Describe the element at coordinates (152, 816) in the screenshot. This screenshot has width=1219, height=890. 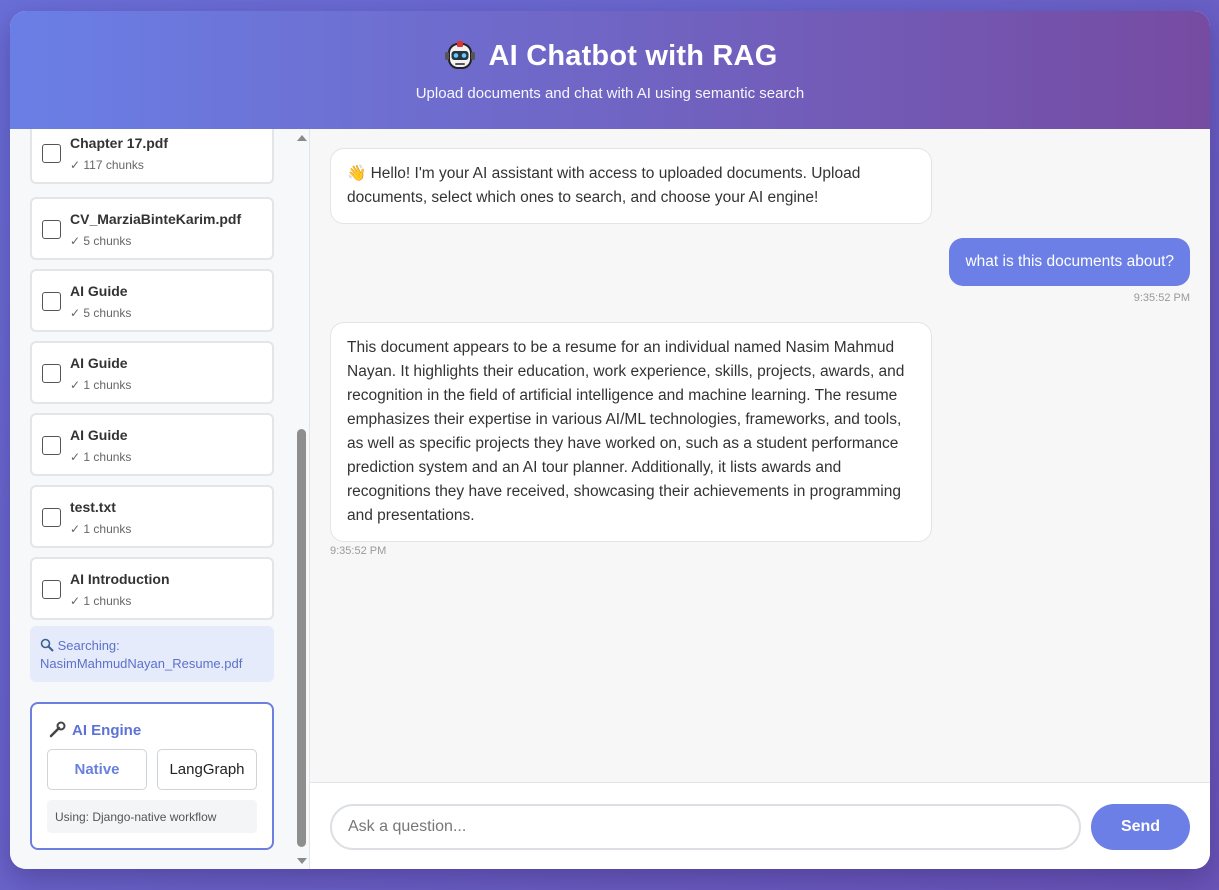
I see `engine-status: Using: Django-native workflow` at that location.